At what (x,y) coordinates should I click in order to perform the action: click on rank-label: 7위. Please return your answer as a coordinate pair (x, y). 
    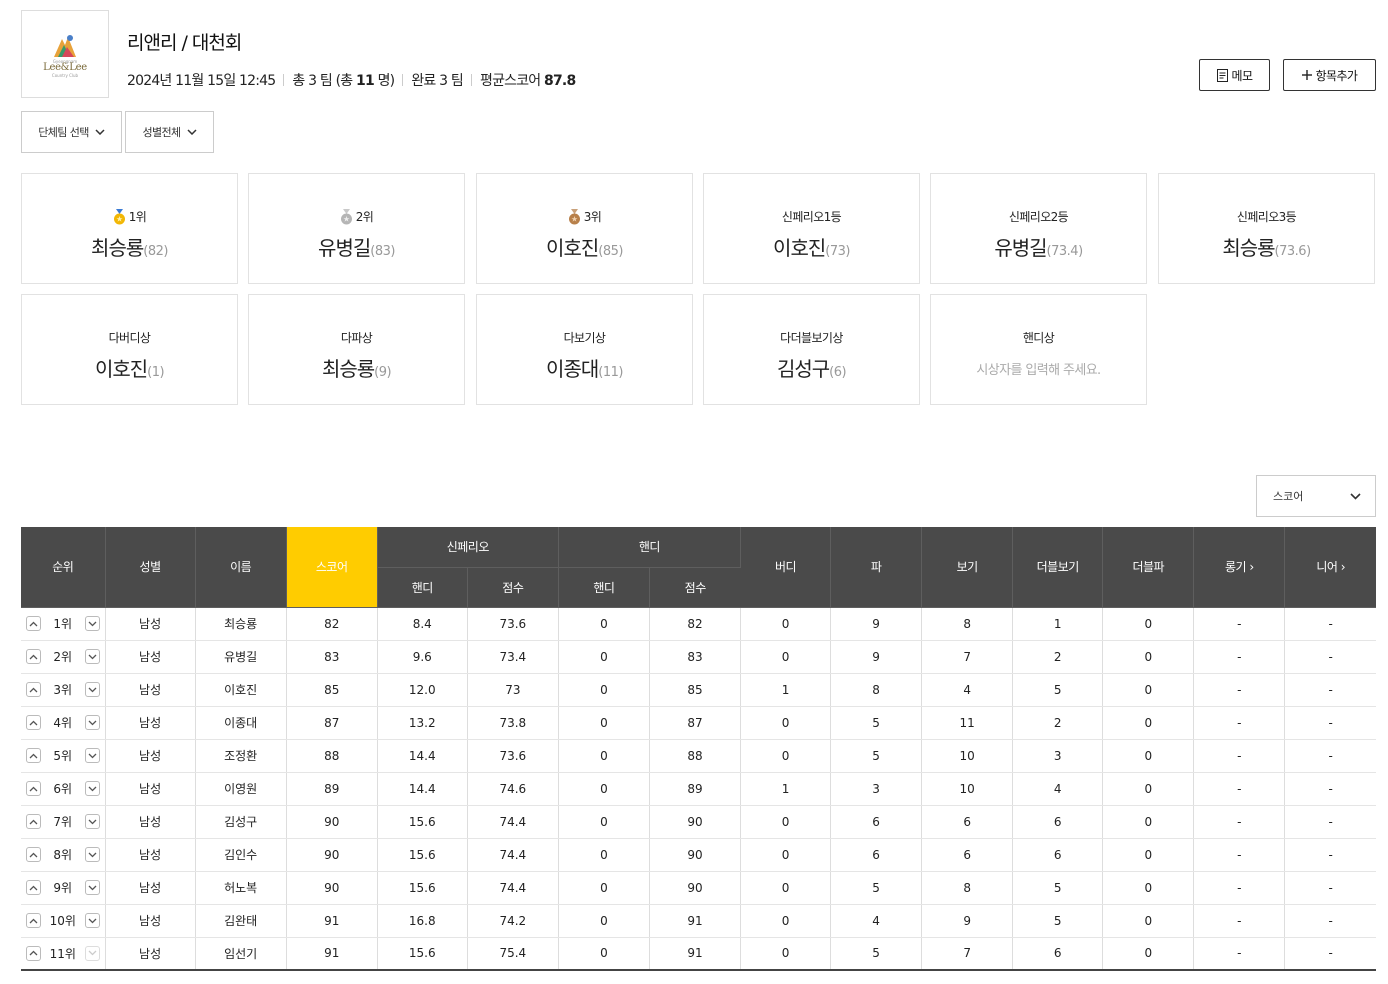
    Looking at the image, I should click on (63, 822).